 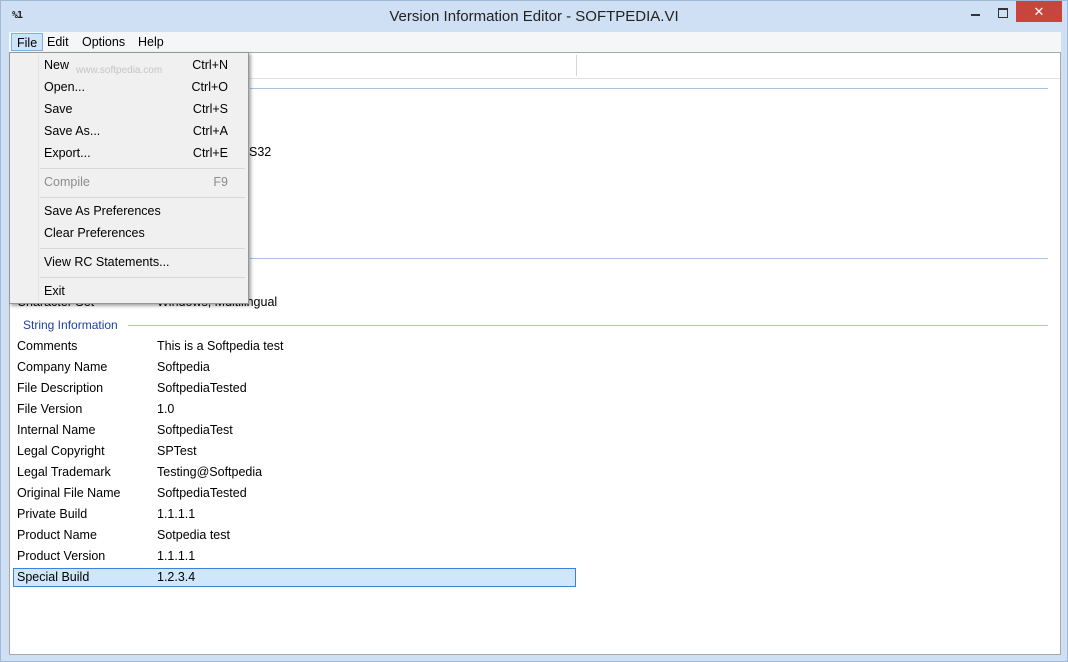 I want to click on table-row-selected: Special Build 1.2.3.4, so click(x=294, y=577).